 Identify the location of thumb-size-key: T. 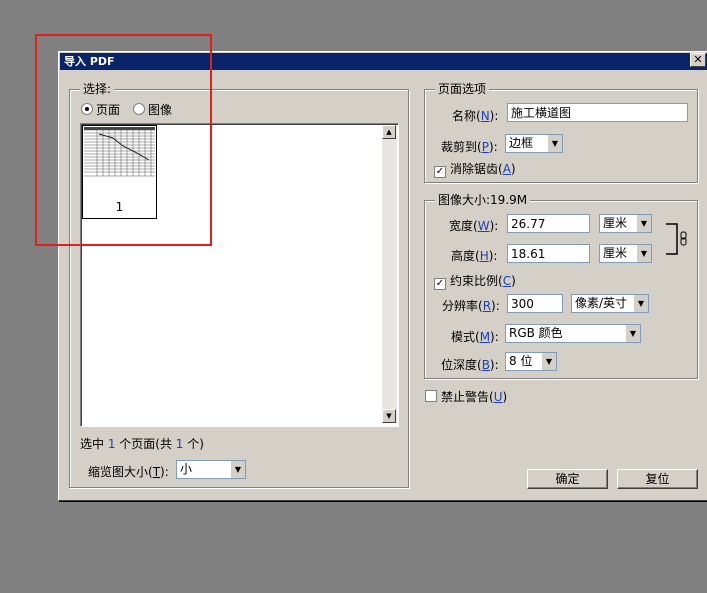
(156, 472).